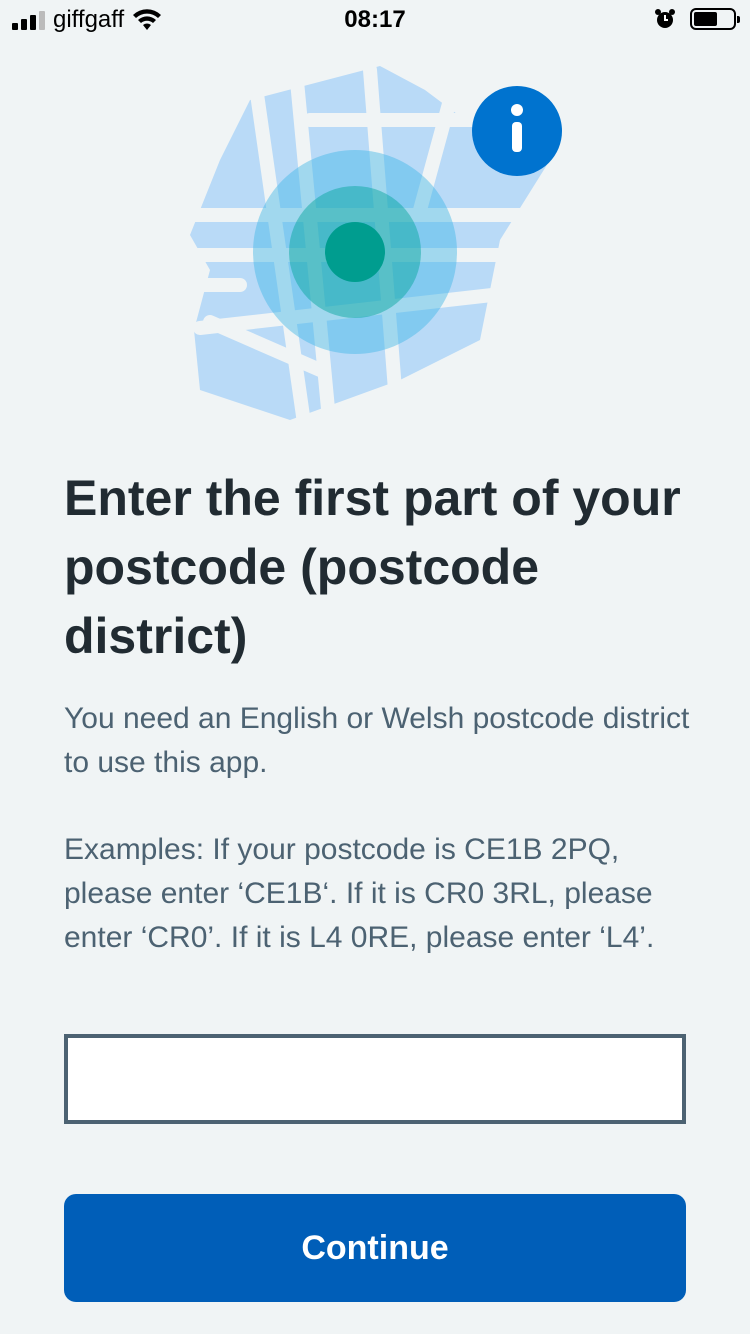 The width and height of the screenshot is (750, 1334). Describe the element at coordinates (715, 19) in the screenshot. I see `battery-icon` at that location.